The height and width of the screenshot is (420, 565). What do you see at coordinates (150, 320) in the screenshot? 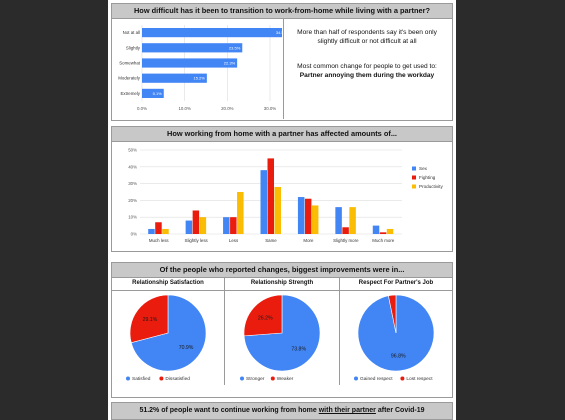
I see `pie-data-label: 29.1%` at bounding box center [150, 320].